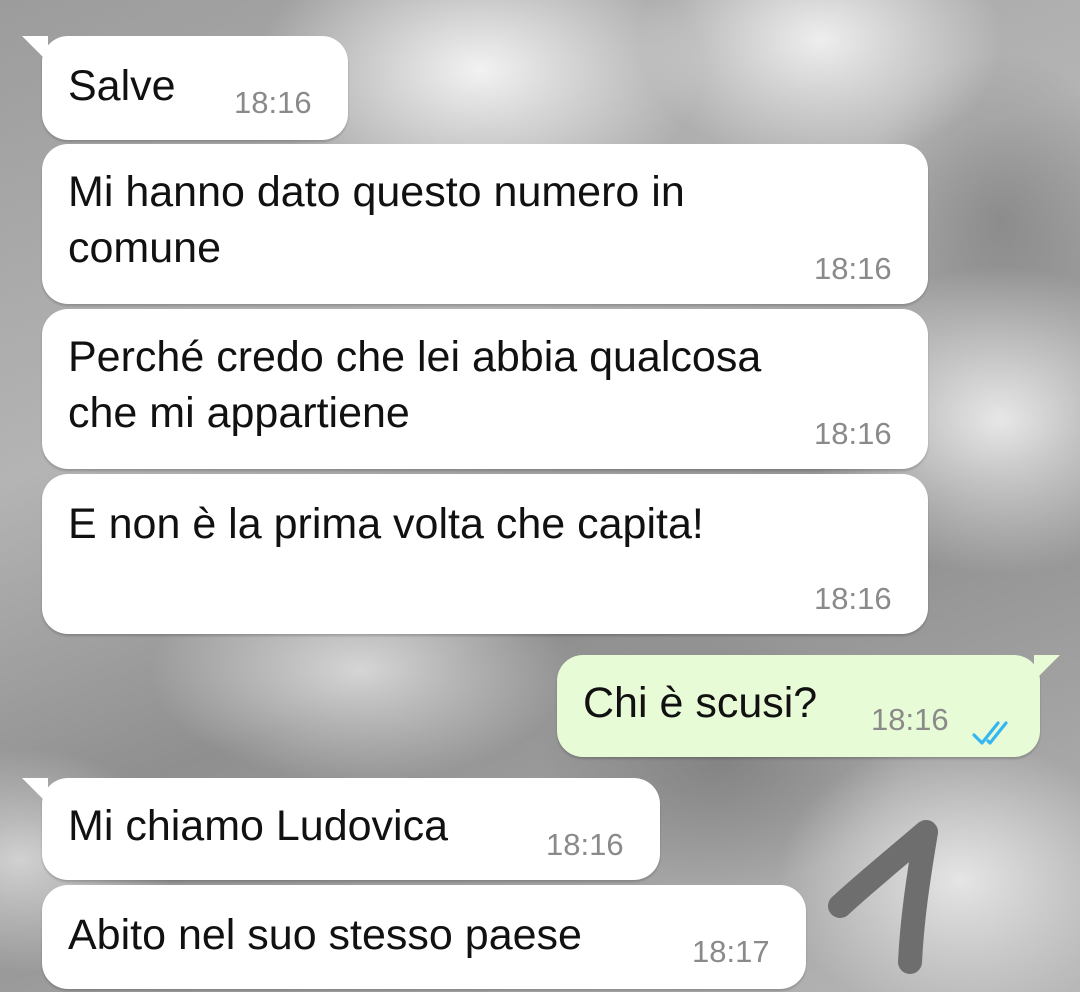 The image size is (1080, 992). I want to click on message-bubble-incoming: Mi chiamo Ludovica 18:16, so click(341, 829).